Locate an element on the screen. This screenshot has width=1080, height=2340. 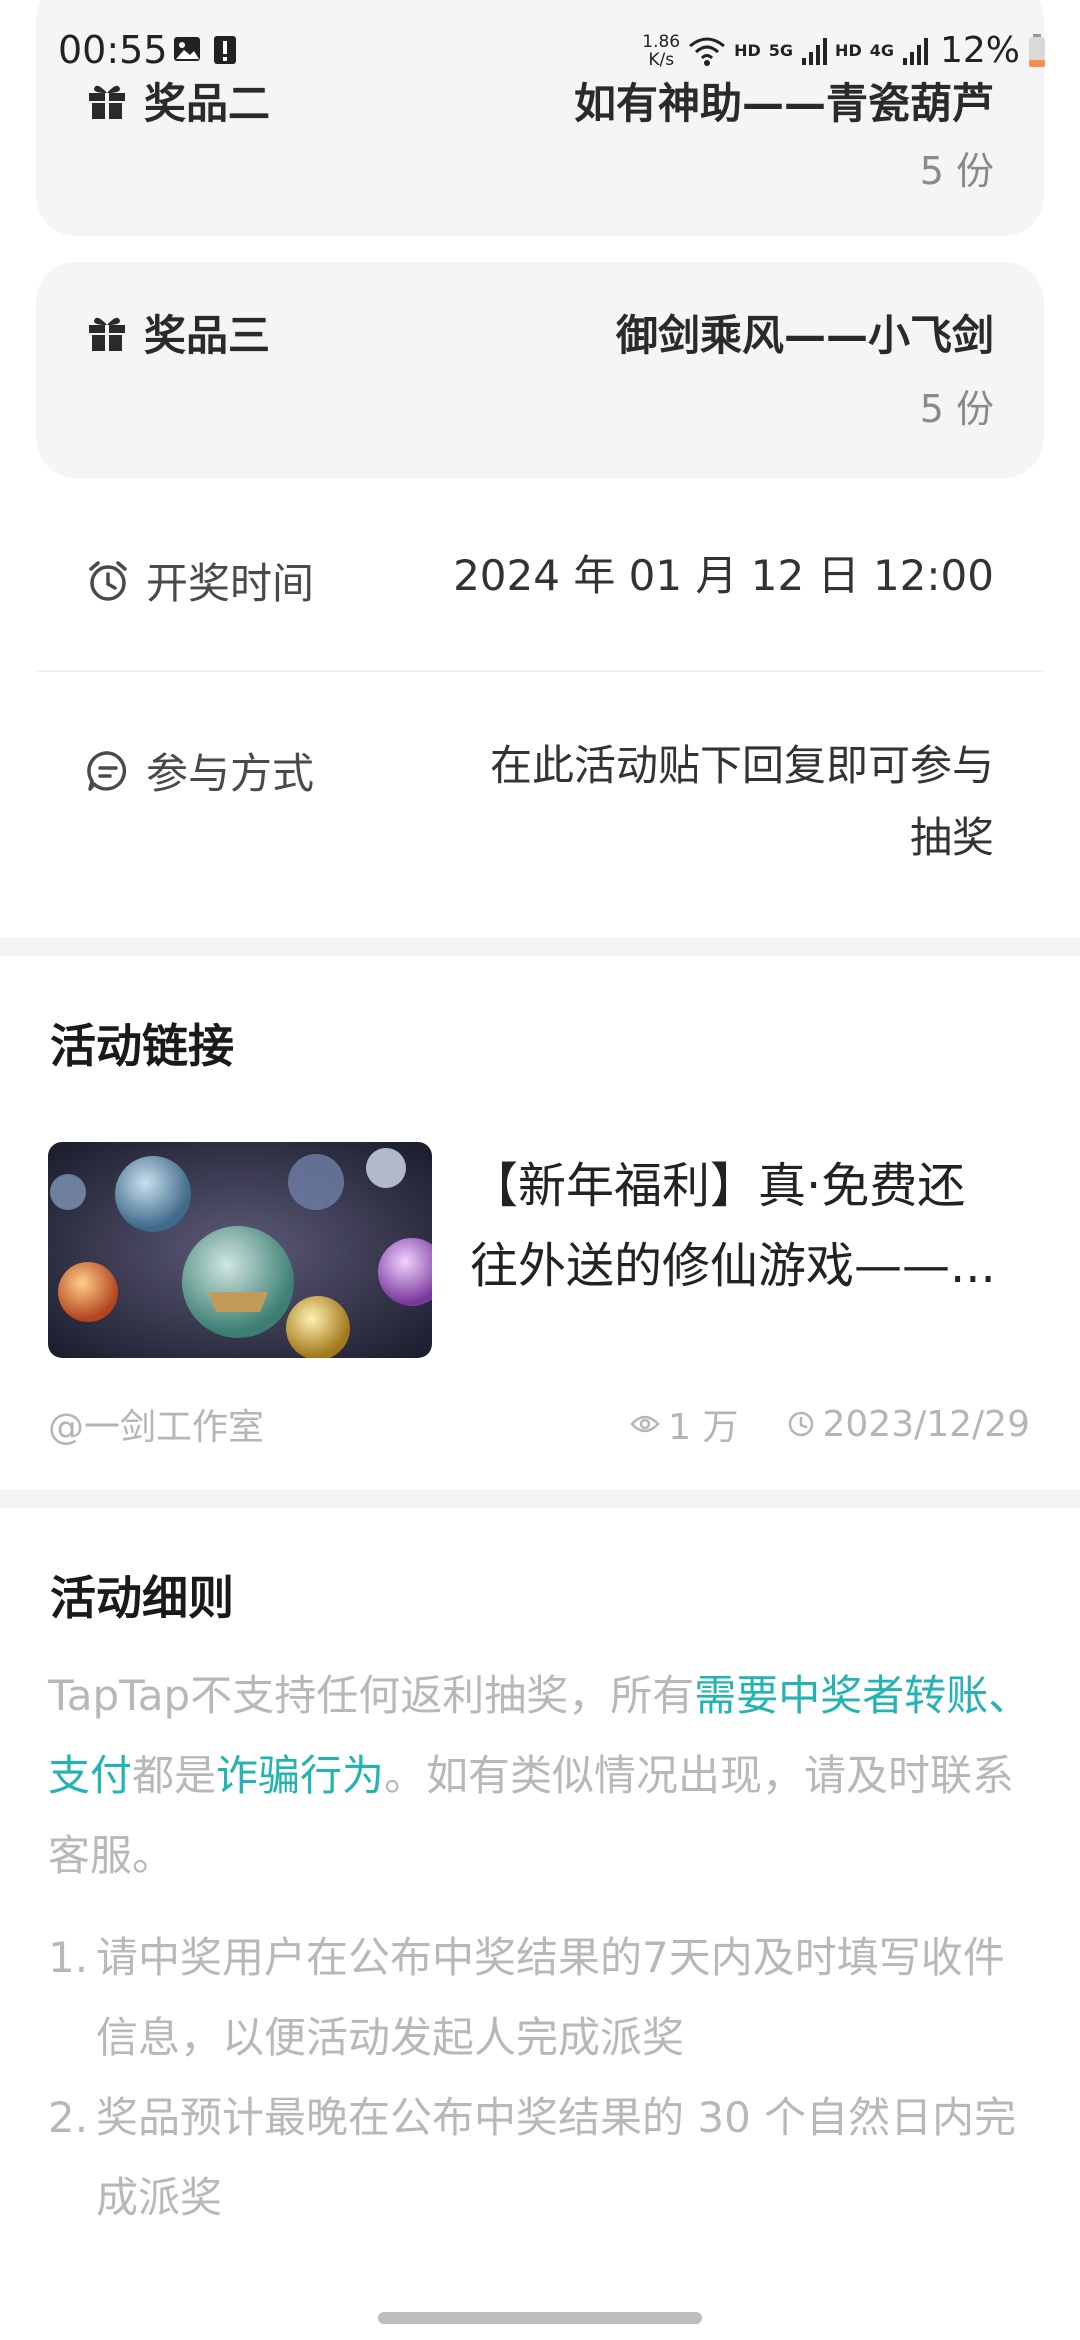
game-artwork-image is located at coordinates (240, 1250).